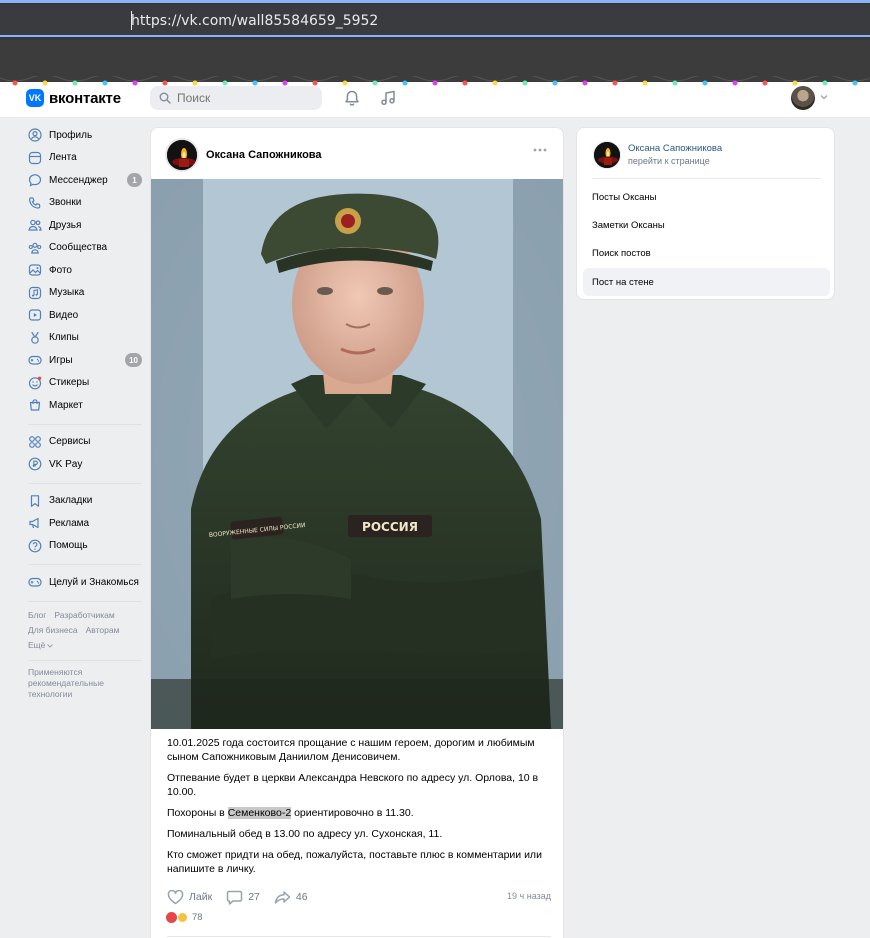  What do you see at coordinates (35, 315) in the screenshot?
I see `video-icon` at bounding box center [35, 315].